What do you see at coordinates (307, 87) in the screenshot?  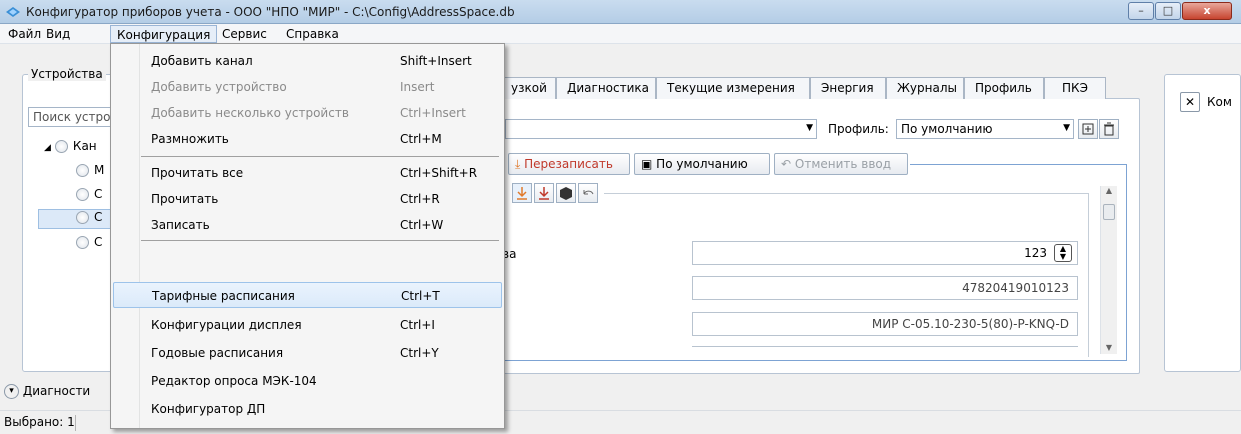 I see `menu-add-device: Добавить устройство Insert` at bounding box center [307, 87].